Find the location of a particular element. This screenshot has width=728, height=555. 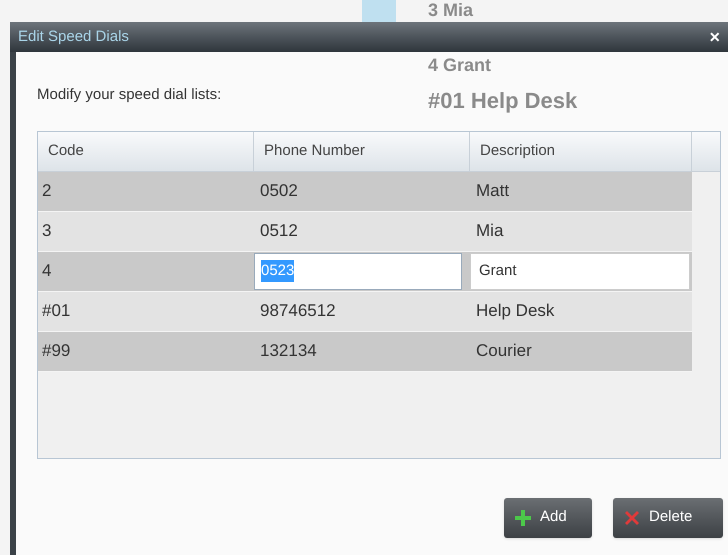

table-row: #01 98746512 Help Desk is located at coordinates (365, 312).